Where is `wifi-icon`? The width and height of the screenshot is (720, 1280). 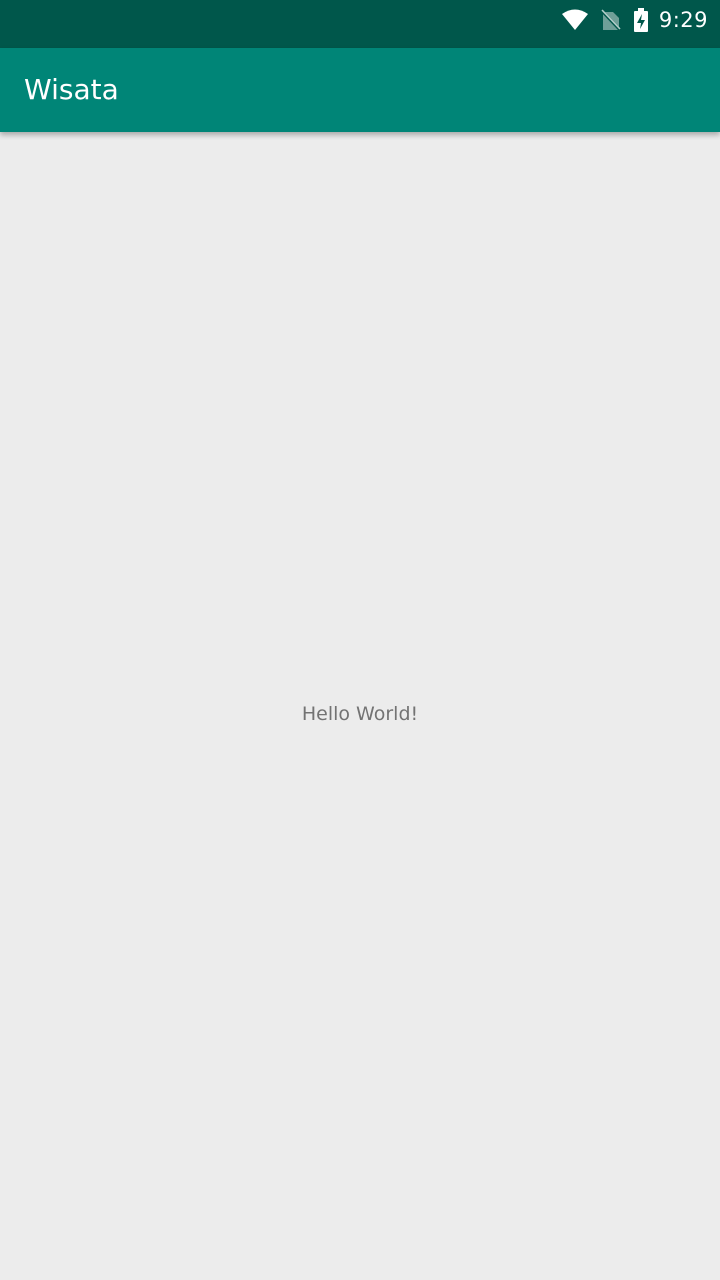
wifi-icon is located at coordinates (575, 20).